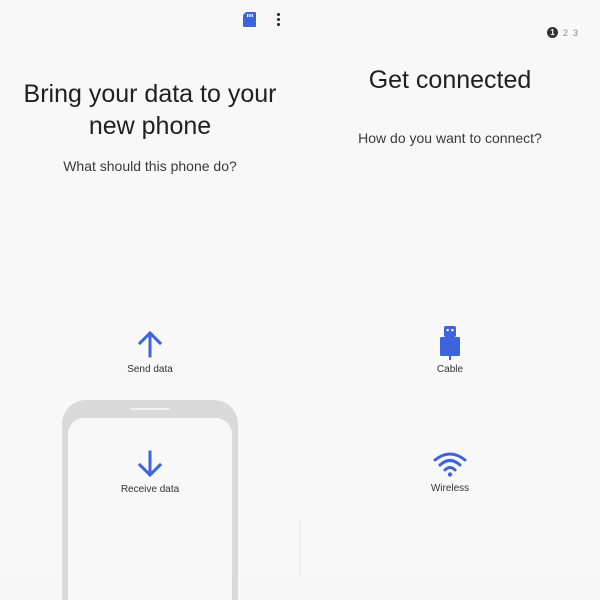 The height and width of the screenshot is (600, 600). I want to click on cable-label: Cable, so click(450, 369).